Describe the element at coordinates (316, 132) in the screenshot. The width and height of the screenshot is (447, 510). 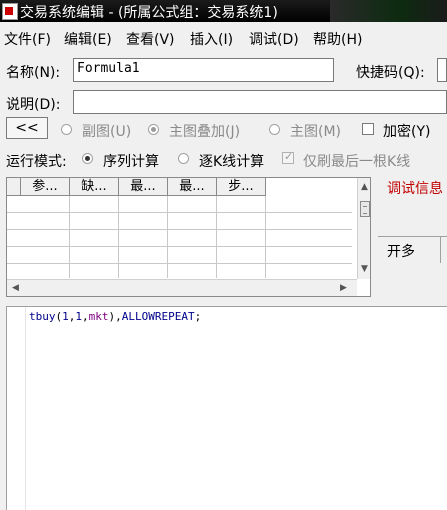
I see `main-chart-label: 主图(M)` at that location.